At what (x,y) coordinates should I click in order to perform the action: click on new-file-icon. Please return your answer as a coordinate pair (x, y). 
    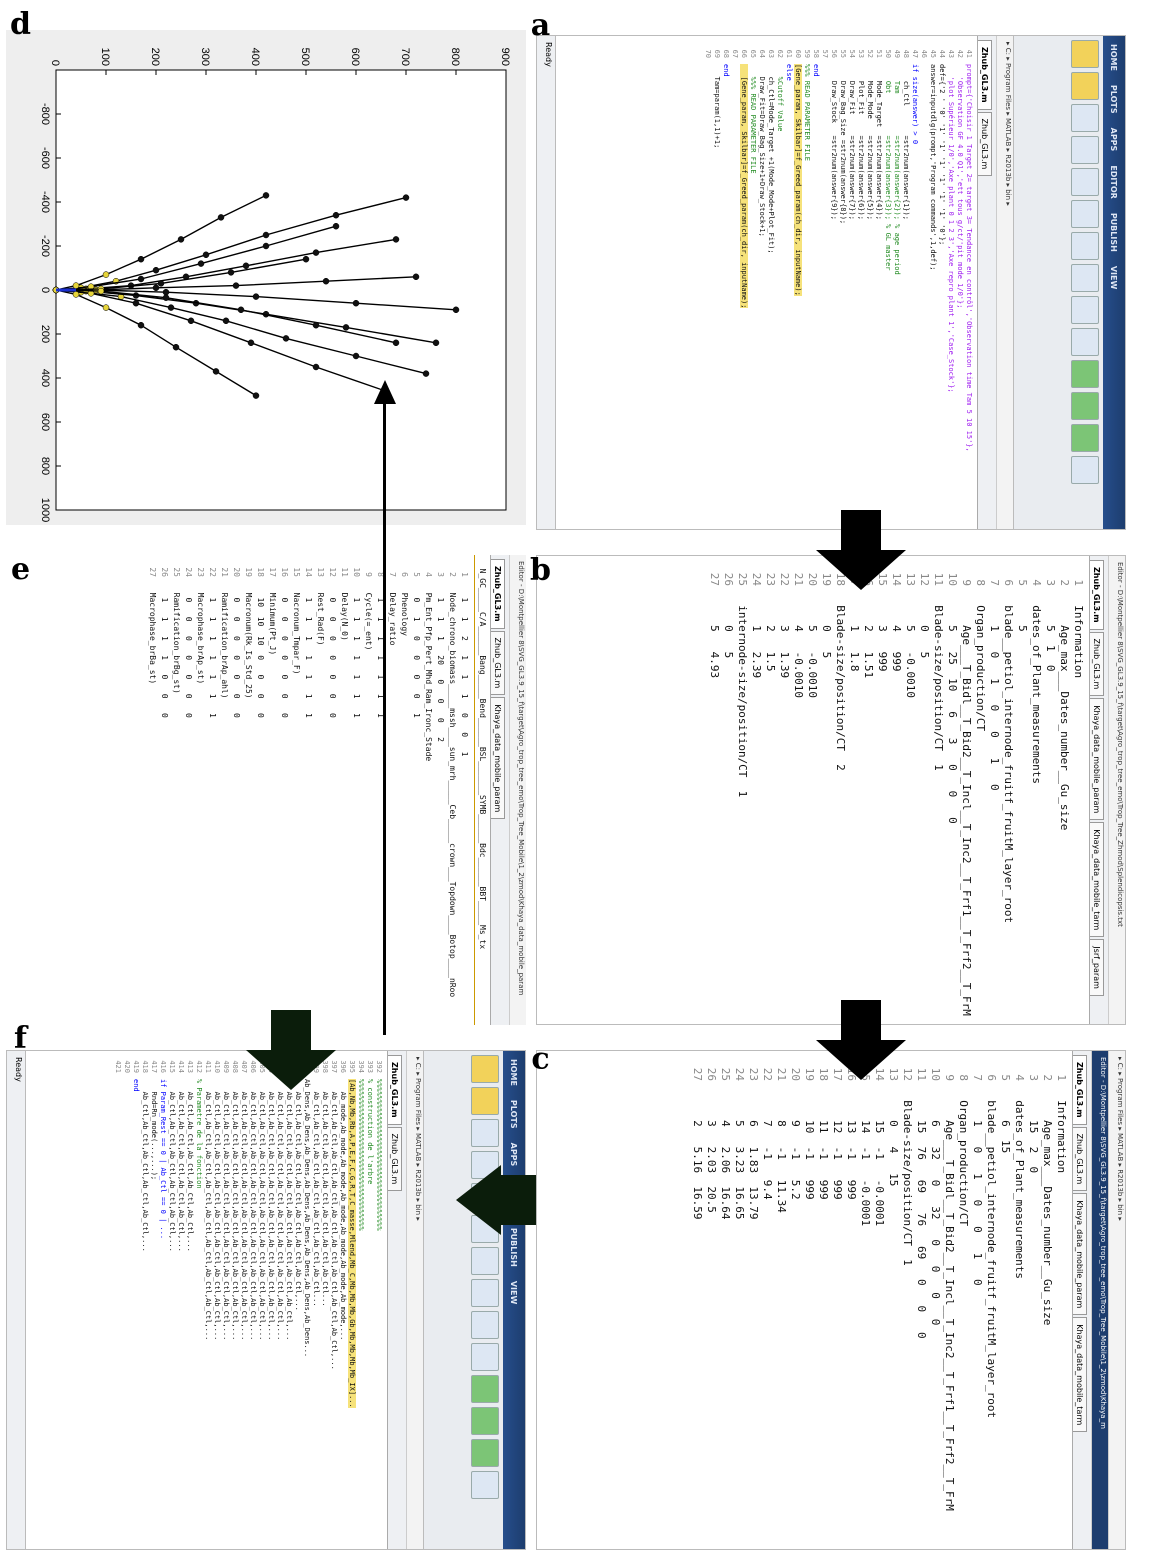
    Looking at the image, I should click on (485, 1069).